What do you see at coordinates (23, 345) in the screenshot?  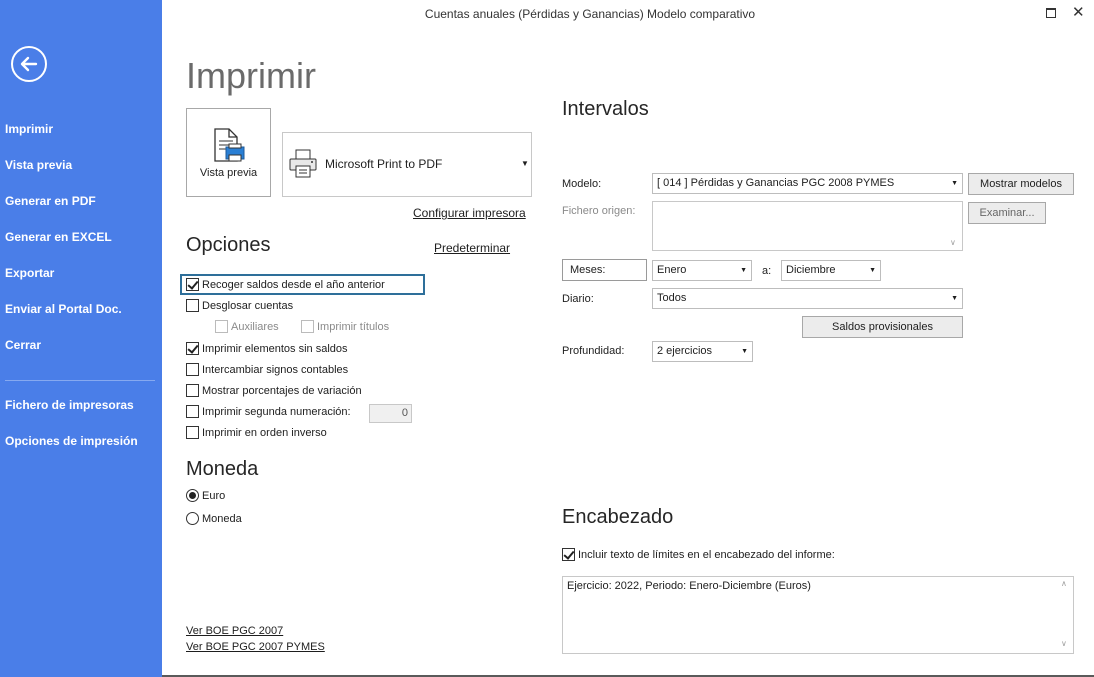 I see `sidebar-item-cerrar: Cerrar` at bounding box center [23, 345].